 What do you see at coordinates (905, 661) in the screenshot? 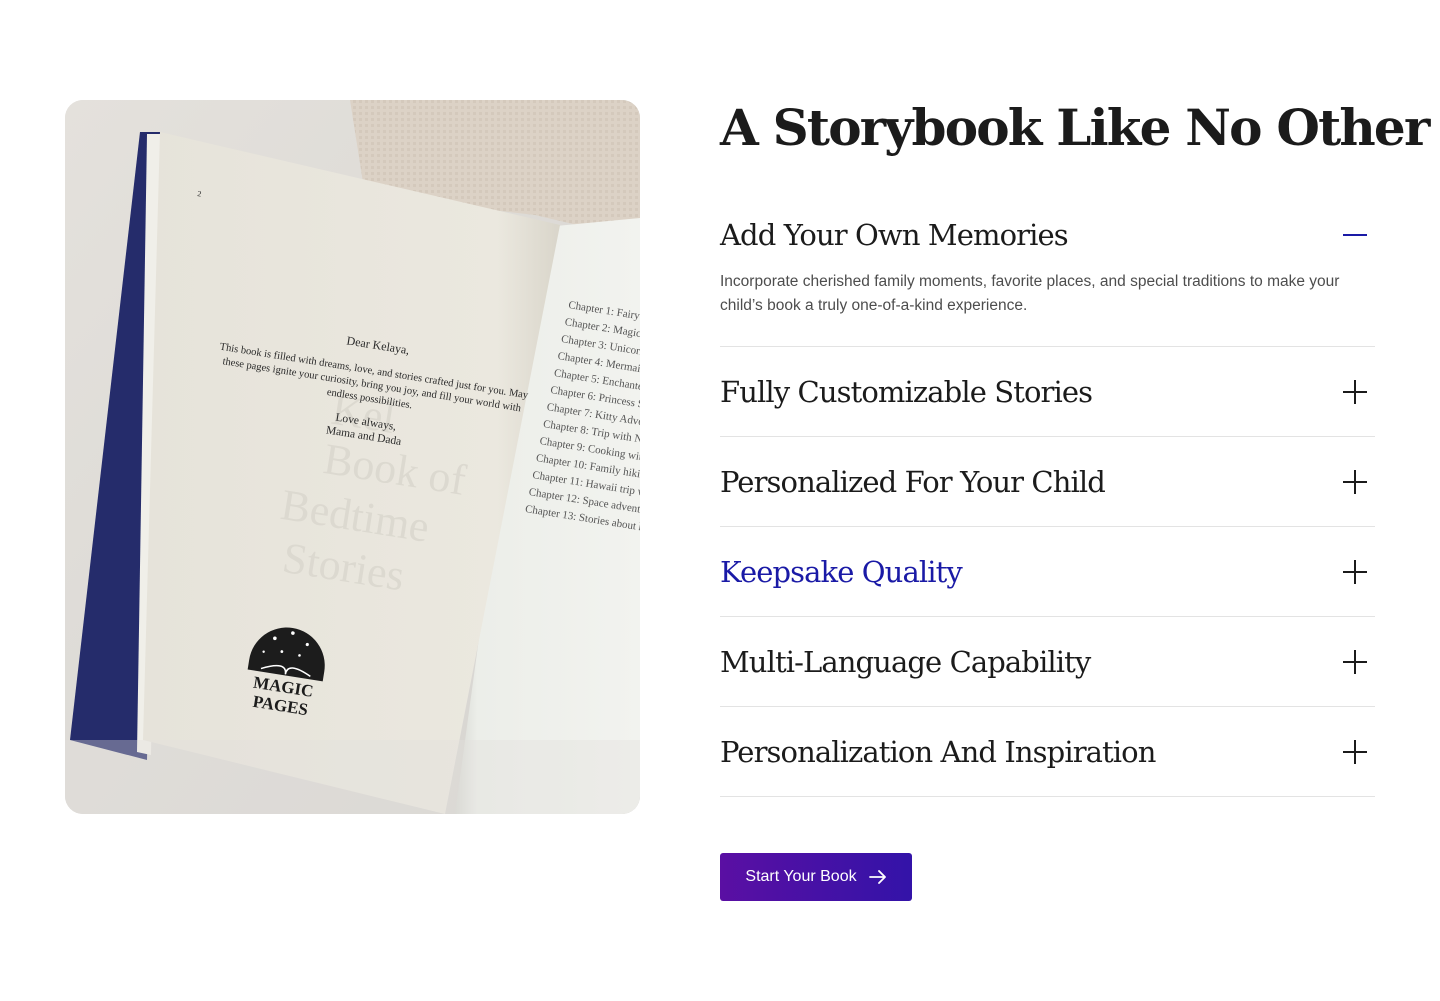
I see `accordion-title: Multi-Language Capability` at bounding box center [905, 661].